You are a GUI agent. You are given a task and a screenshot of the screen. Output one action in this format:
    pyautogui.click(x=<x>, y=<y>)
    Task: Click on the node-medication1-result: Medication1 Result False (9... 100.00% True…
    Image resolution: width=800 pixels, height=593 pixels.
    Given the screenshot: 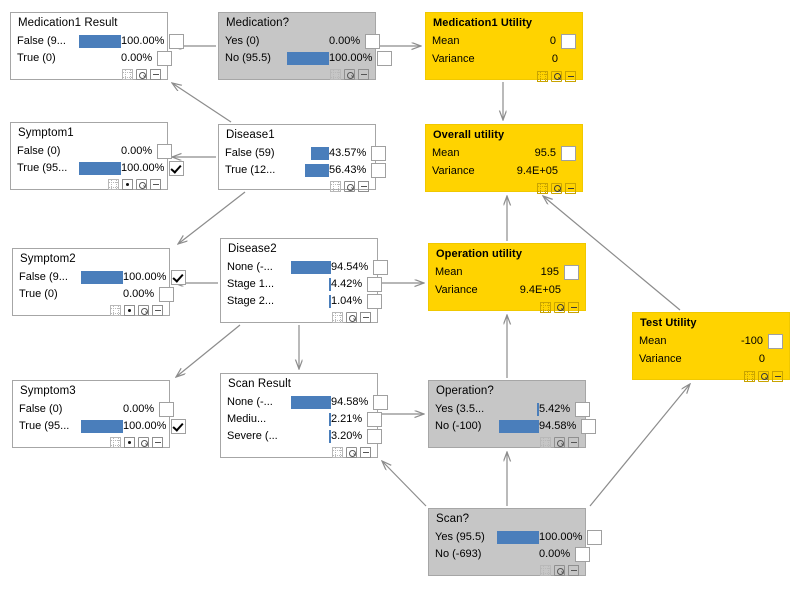 What is the action you would take?
    pyautogui.click(x=97, y=46)
    